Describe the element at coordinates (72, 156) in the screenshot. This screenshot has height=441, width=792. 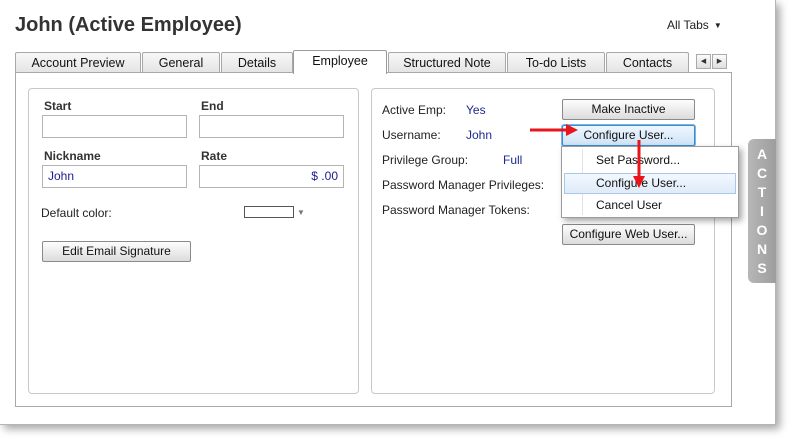
I see `nickname-label: Nickname` at that location.